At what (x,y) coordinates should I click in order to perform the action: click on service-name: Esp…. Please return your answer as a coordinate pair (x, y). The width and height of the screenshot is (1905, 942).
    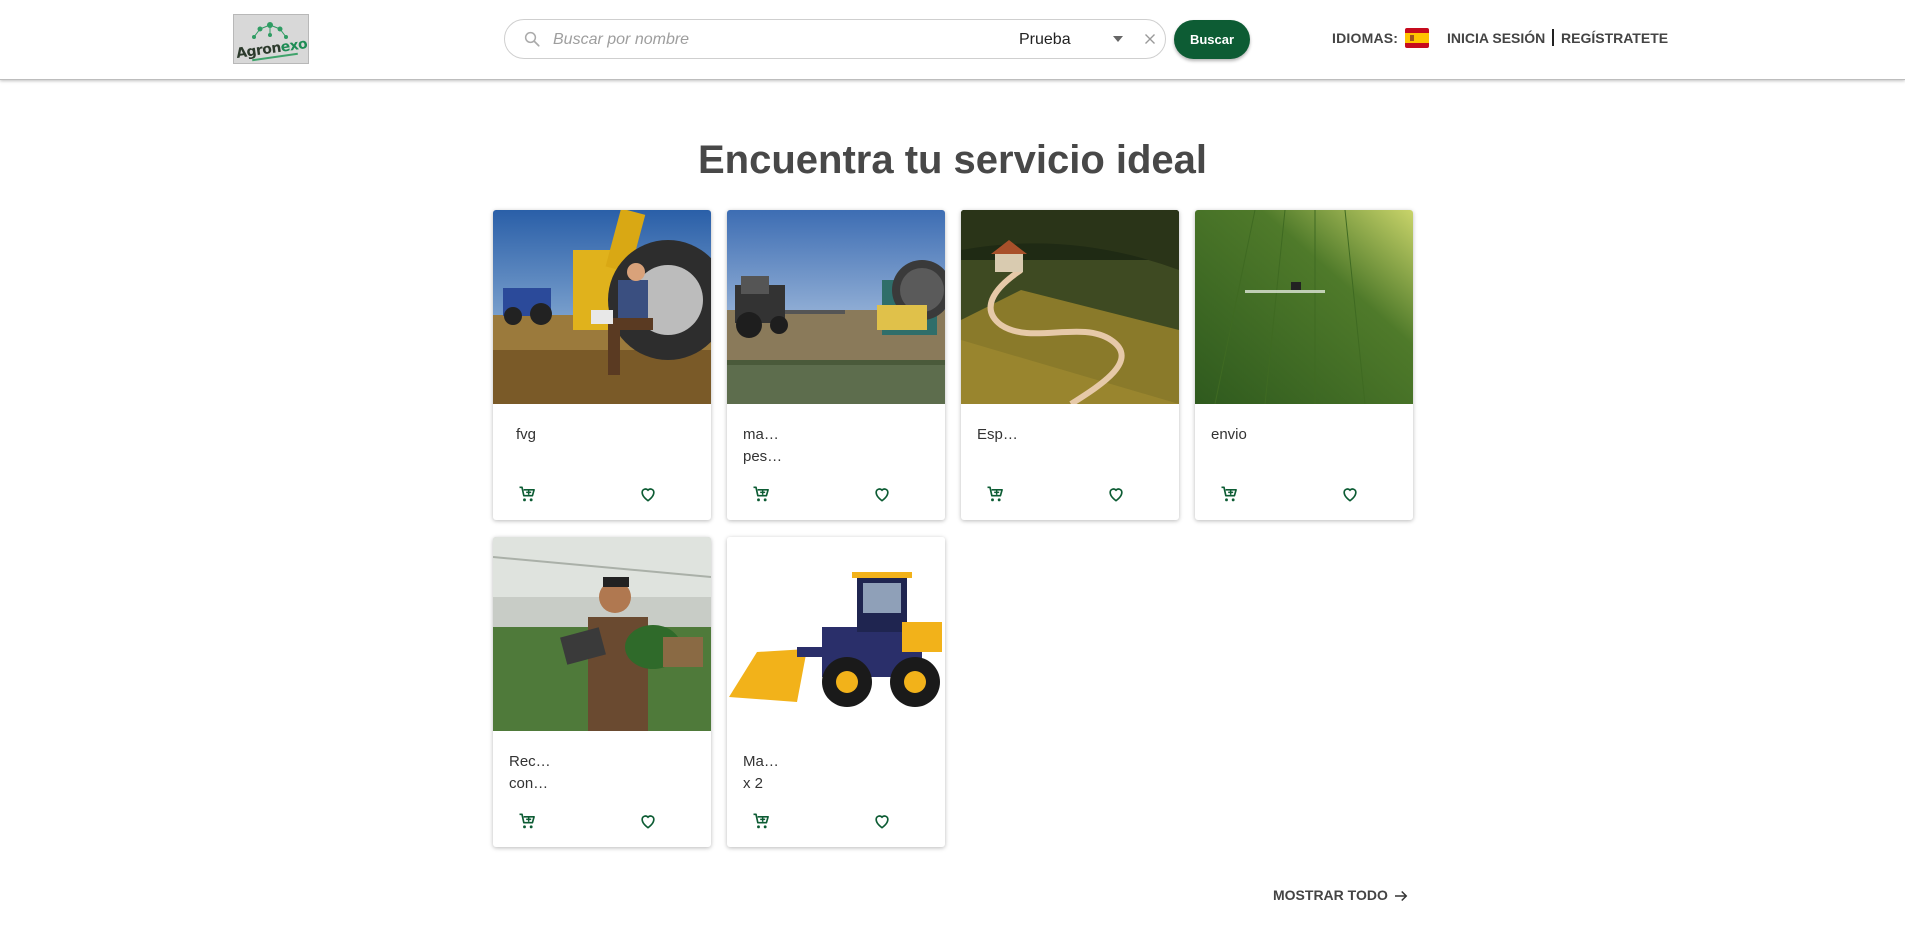
    Looking at the image, I should click on (997, 434).